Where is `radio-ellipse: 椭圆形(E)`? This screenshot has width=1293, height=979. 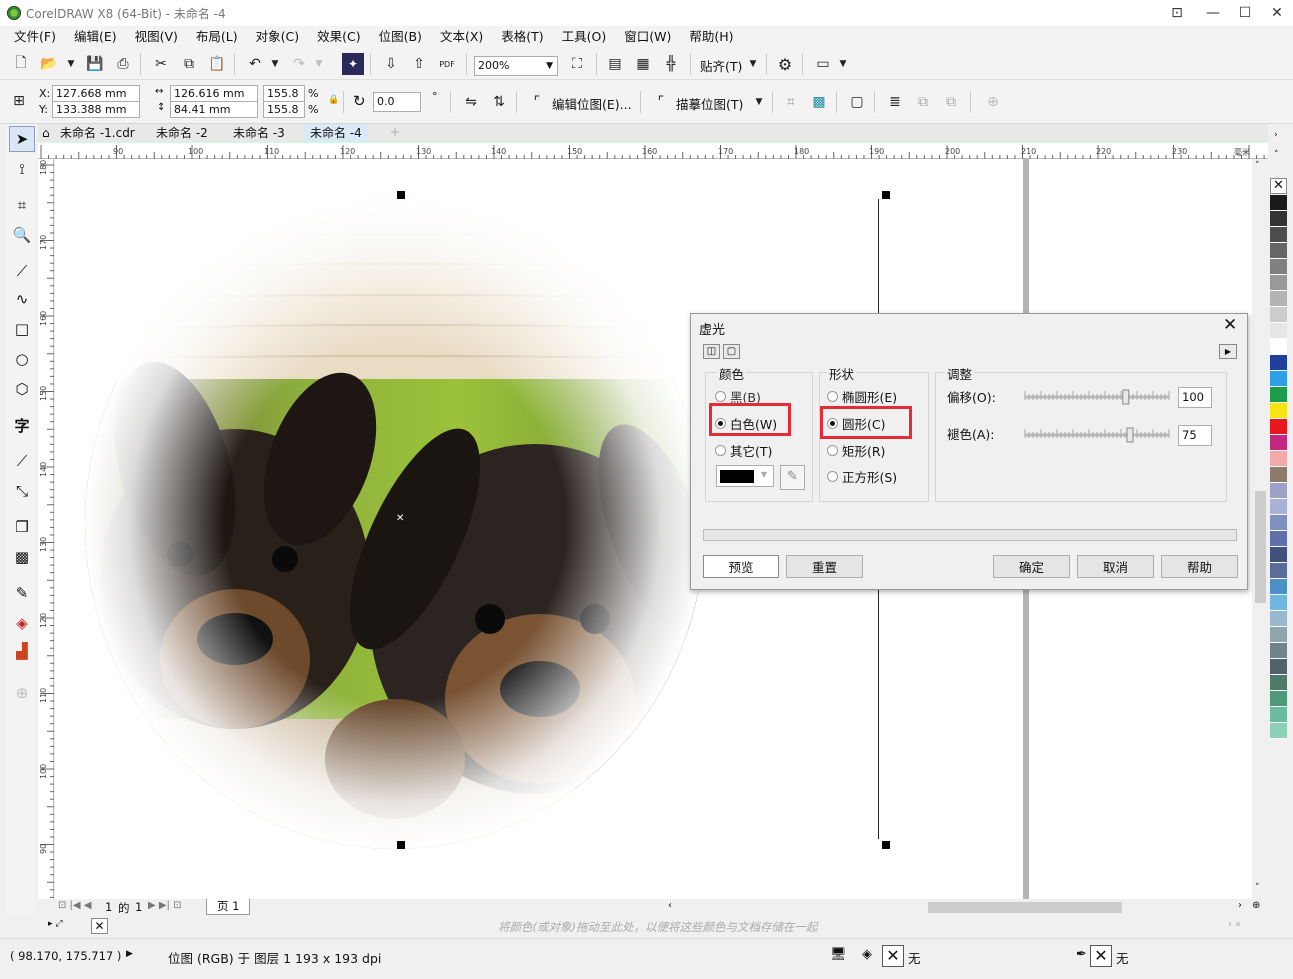
radio-ellipse: 椭圆形(E) is located at coordinates (862, 396).